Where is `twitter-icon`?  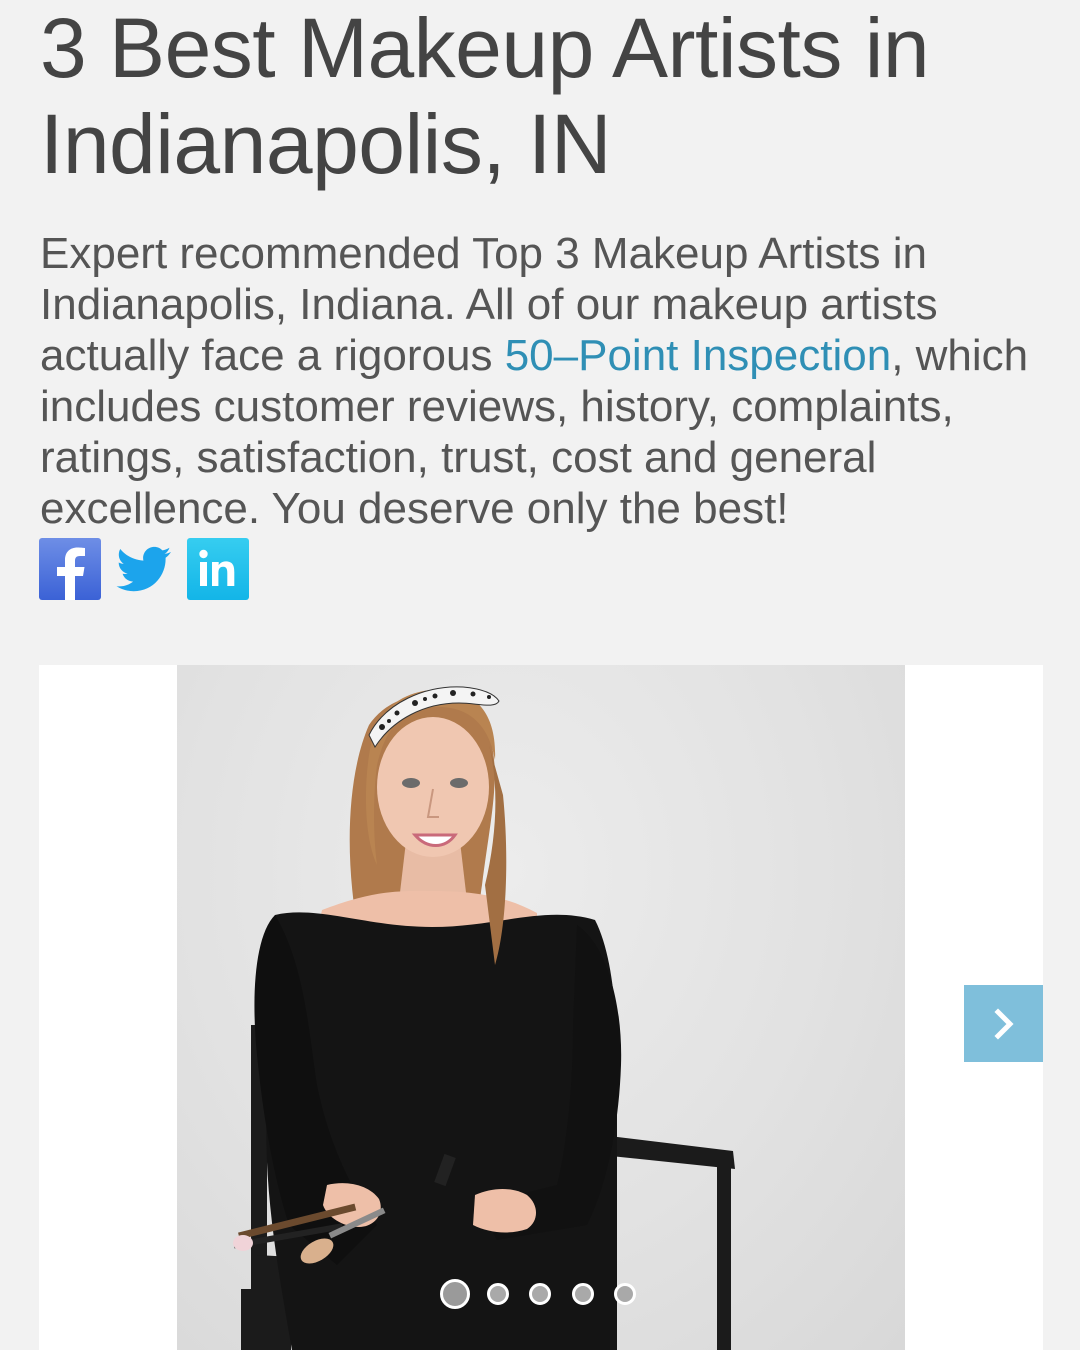 twitter-icon is located at coordinates (143, 569).